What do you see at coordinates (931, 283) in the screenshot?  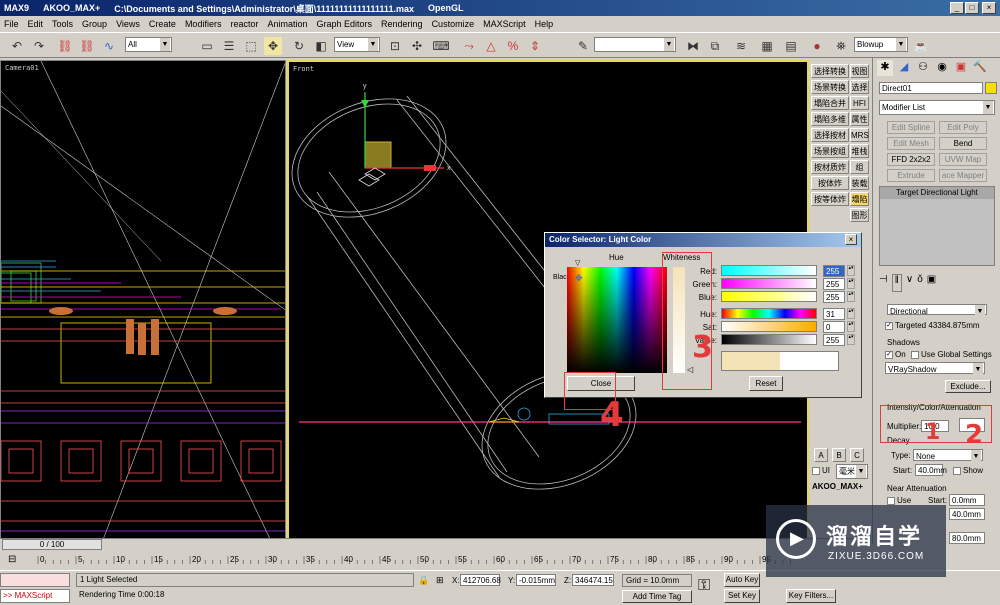 I see `configure-sets-icon: ▣` at bounding box center [931, 283].